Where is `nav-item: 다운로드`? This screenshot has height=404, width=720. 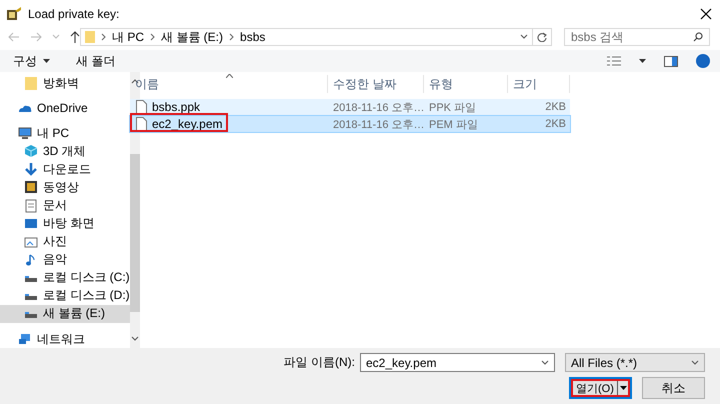 nav-item: 다운로드 is located at coordinates (65, 169).